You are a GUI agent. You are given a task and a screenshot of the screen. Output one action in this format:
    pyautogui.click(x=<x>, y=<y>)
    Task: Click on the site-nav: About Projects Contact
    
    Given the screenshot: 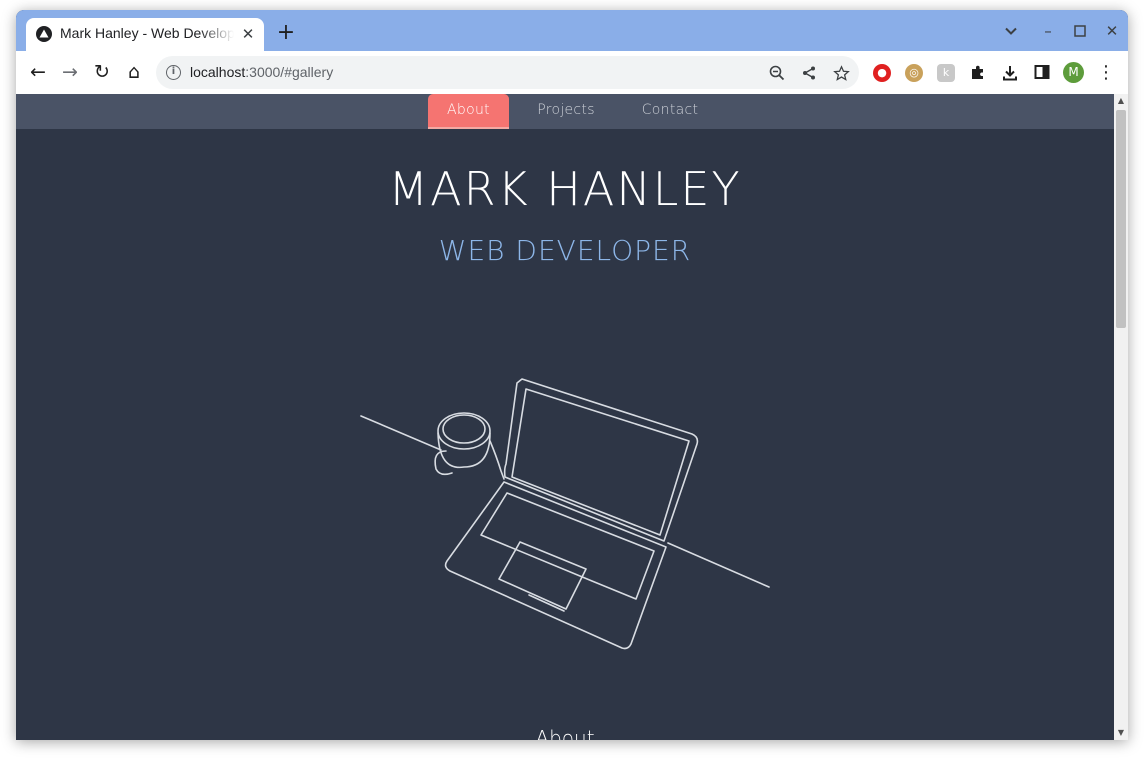 What is the action you would take?
    pyautogui.click(x=565, y=111)
    